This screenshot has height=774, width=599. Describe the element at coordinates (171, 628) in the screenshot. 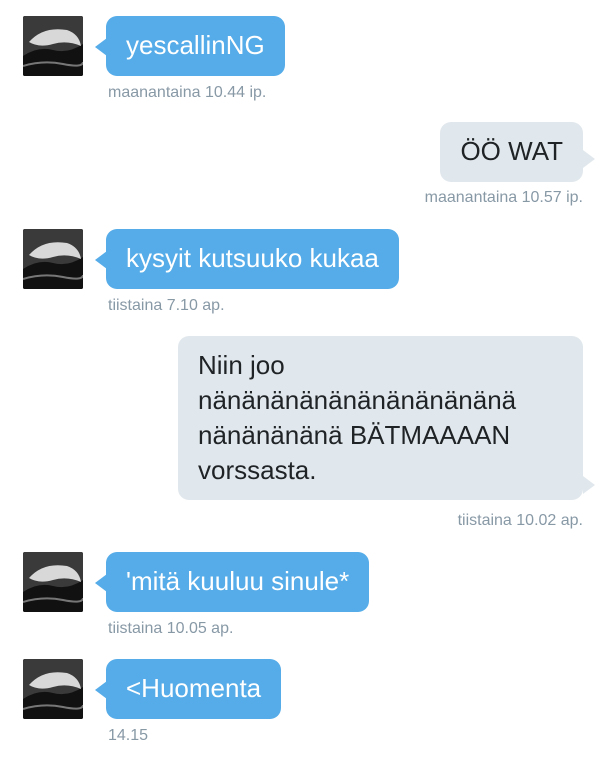

I see `message-timestamp: tiistaina 10.05 ap.` at that location.